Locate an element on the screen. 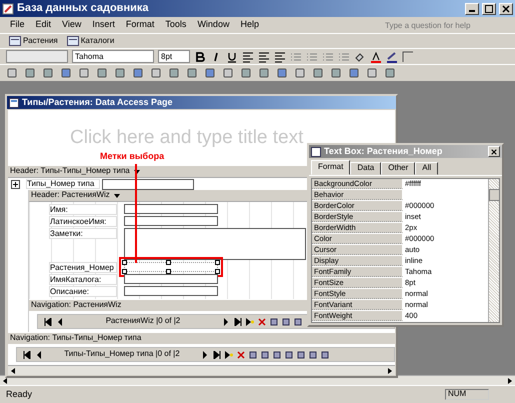 This screenshot has width=515, height=403. border-icon is located at coordinates (408, 56).